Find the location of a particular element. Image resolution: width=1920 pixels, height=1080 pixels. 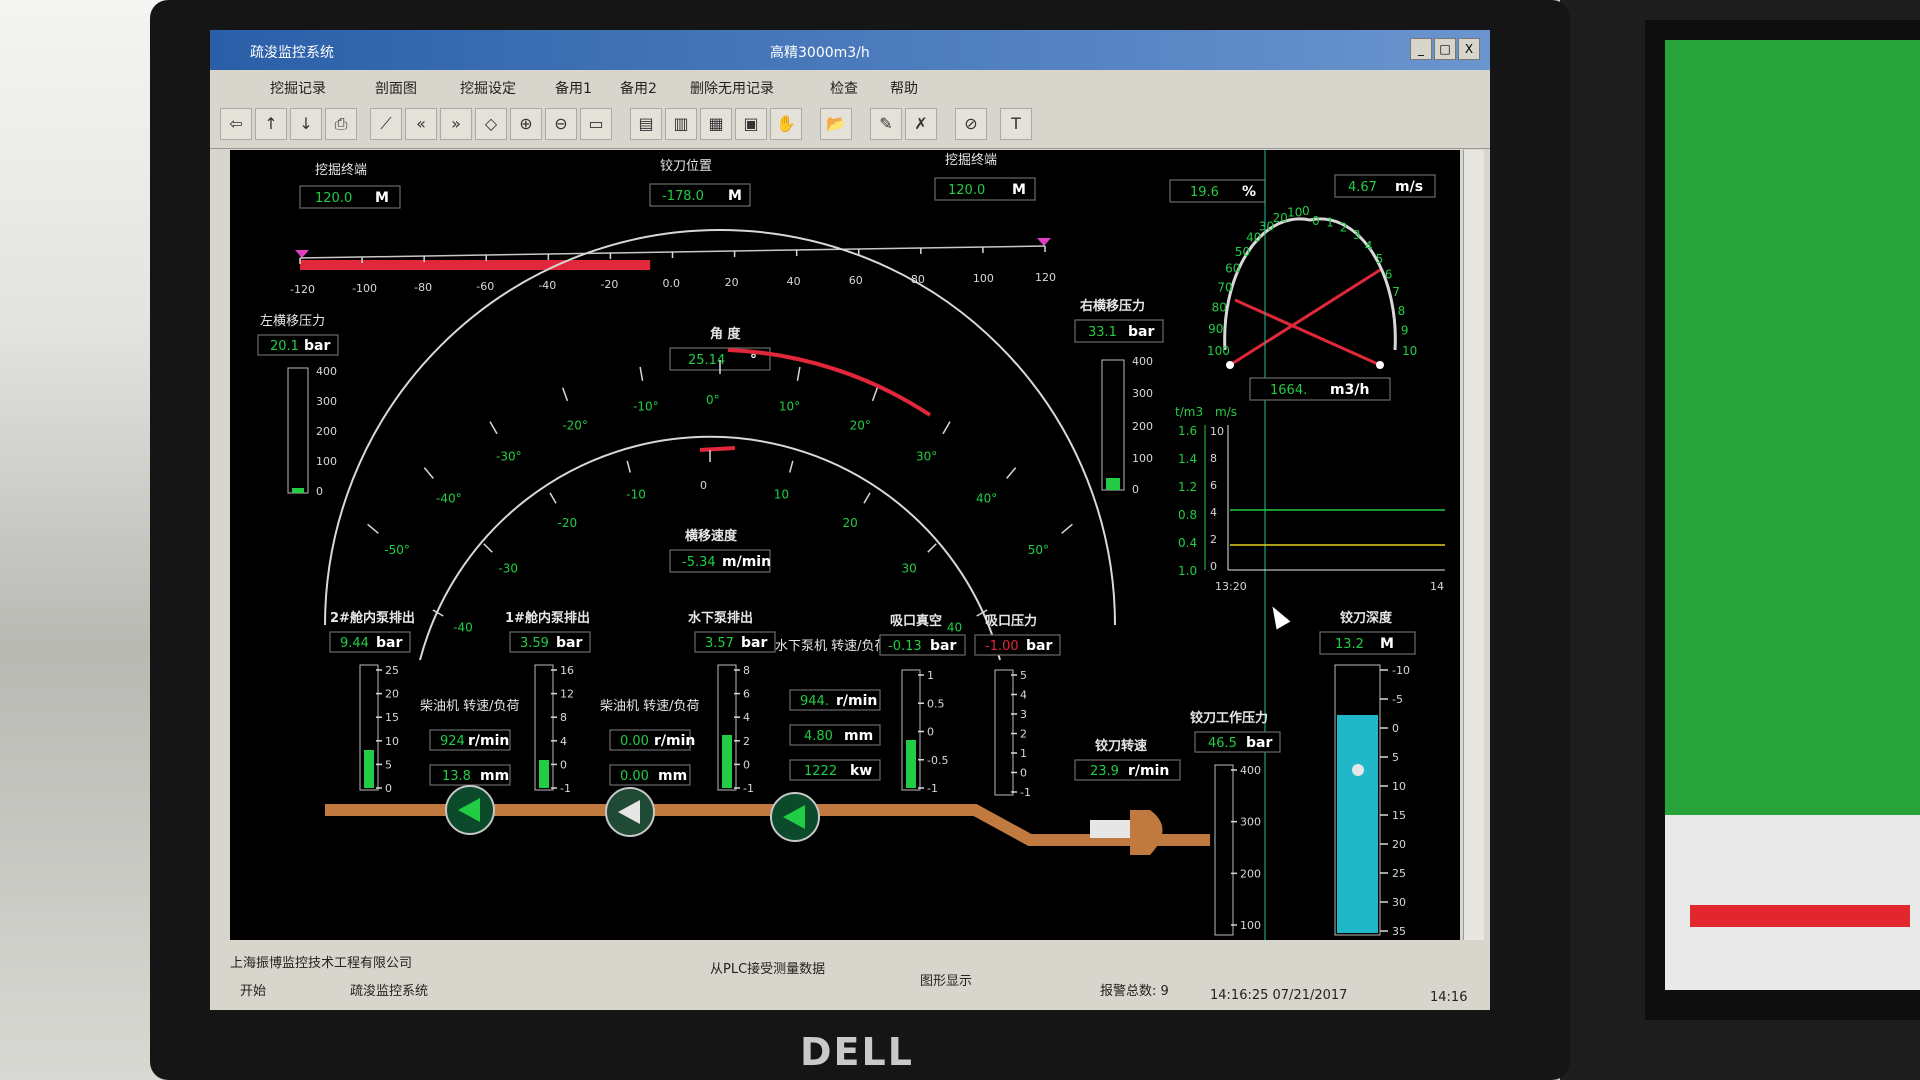

menu-dig-settings: 挖掘设定 is located at coordinates (488, 88).